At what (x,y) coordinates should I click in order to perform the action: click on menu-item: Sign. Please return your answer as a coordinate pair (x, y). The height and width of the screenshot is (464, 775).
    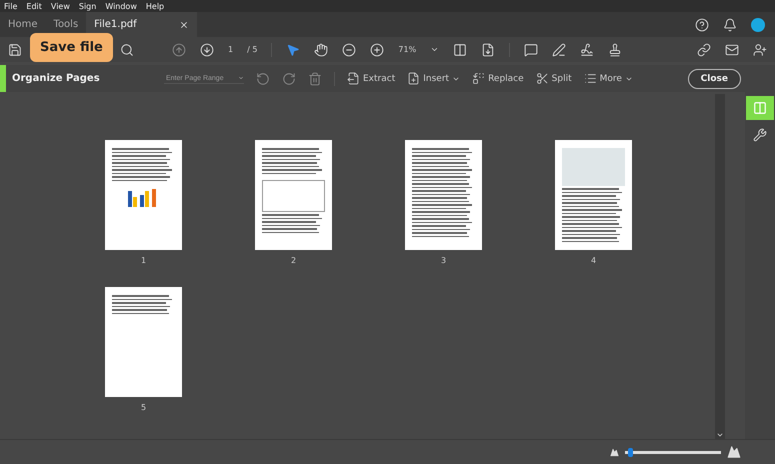
    Looking at the image, I should click on (87, 6).